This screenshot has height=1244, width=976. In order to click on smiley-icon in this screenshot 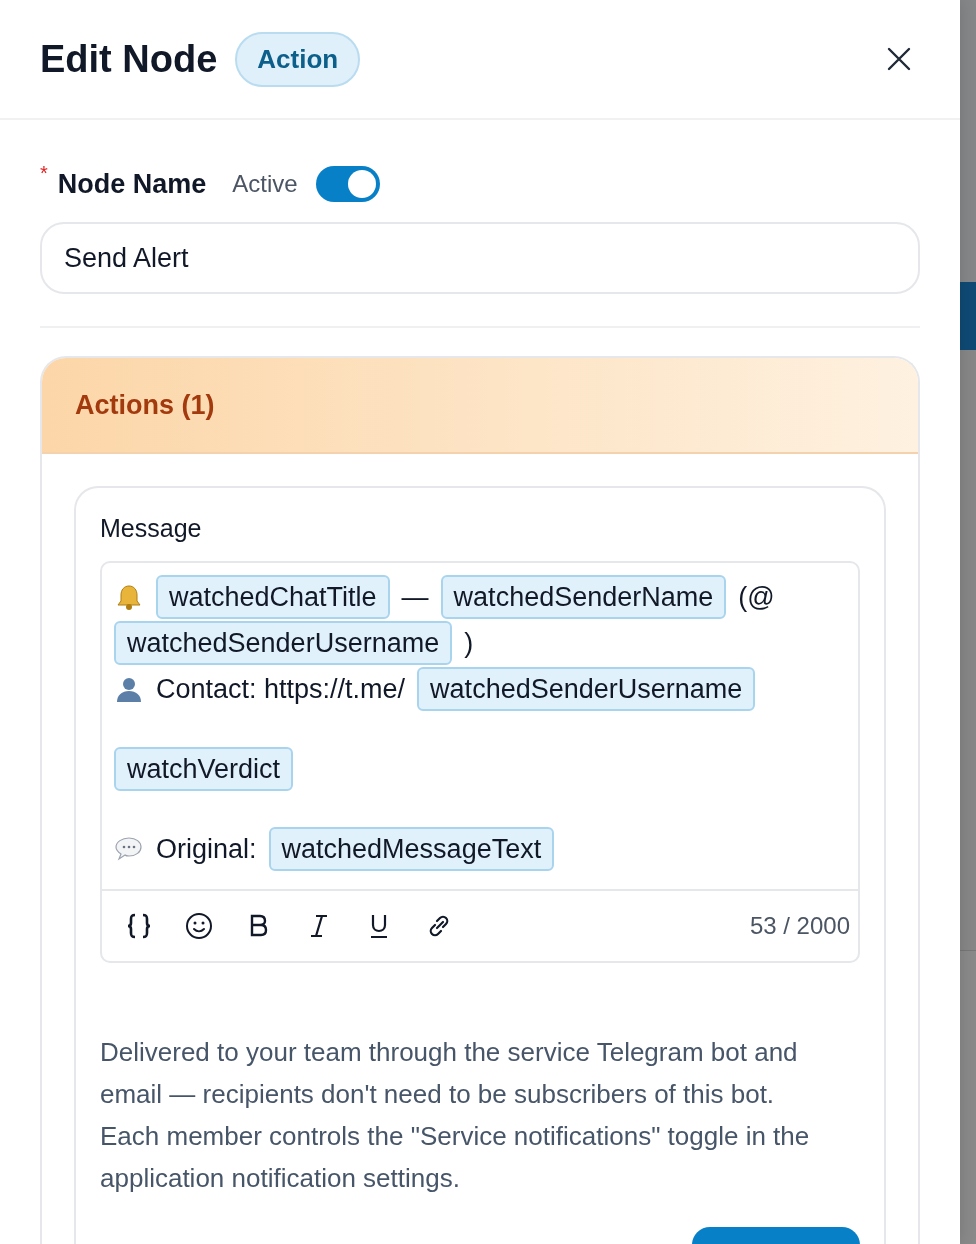, I will do `click(199, 926)`.